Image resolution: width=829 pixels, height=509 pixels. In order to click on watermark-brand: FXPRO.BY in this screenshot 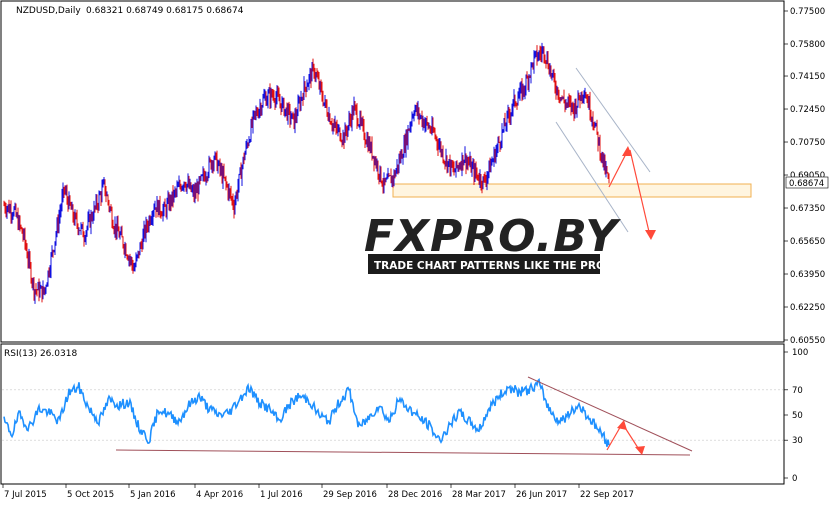, I will do `click(492, 236)`.